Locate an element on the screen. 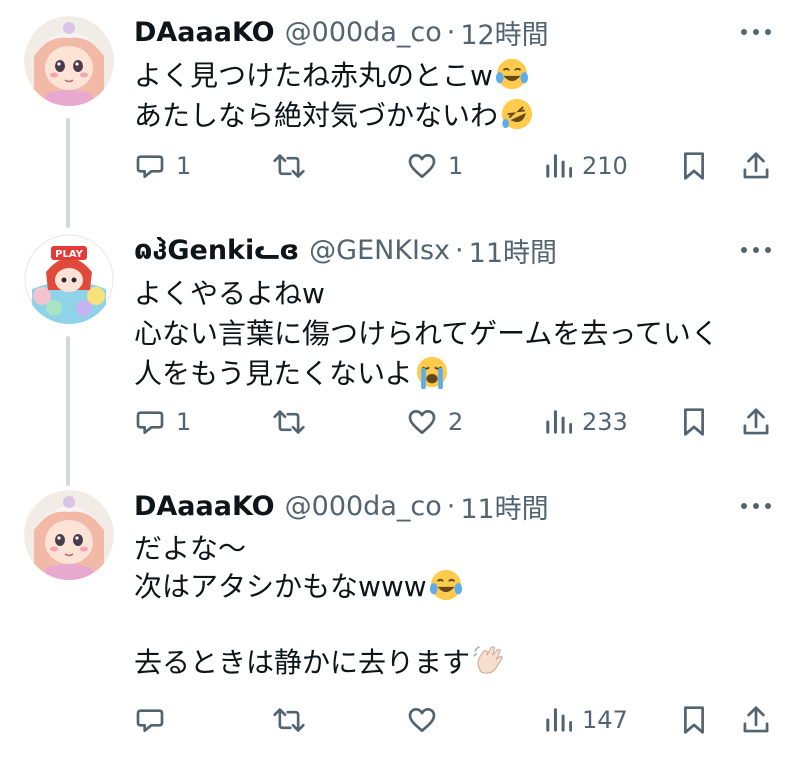  tweet-header: DAaaaKO @000da_co · 11時間 is located at coordinates (341, 506).